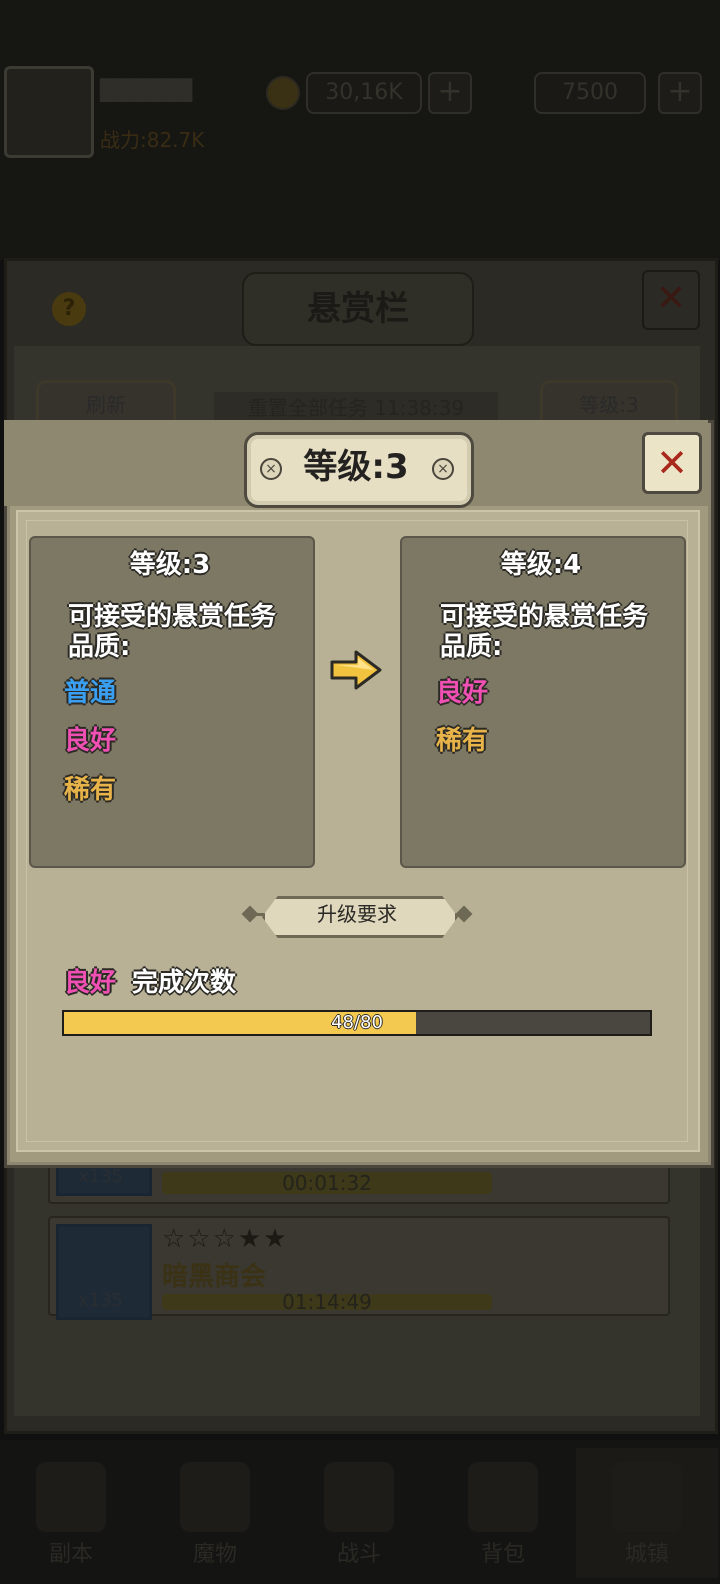 Image resolution: width=720 pixels, height=1584 pixels. What do you see at coordinates (503, 1497) in the screenshot?
I see `bag-icon` at bounding box center [503, 1497].